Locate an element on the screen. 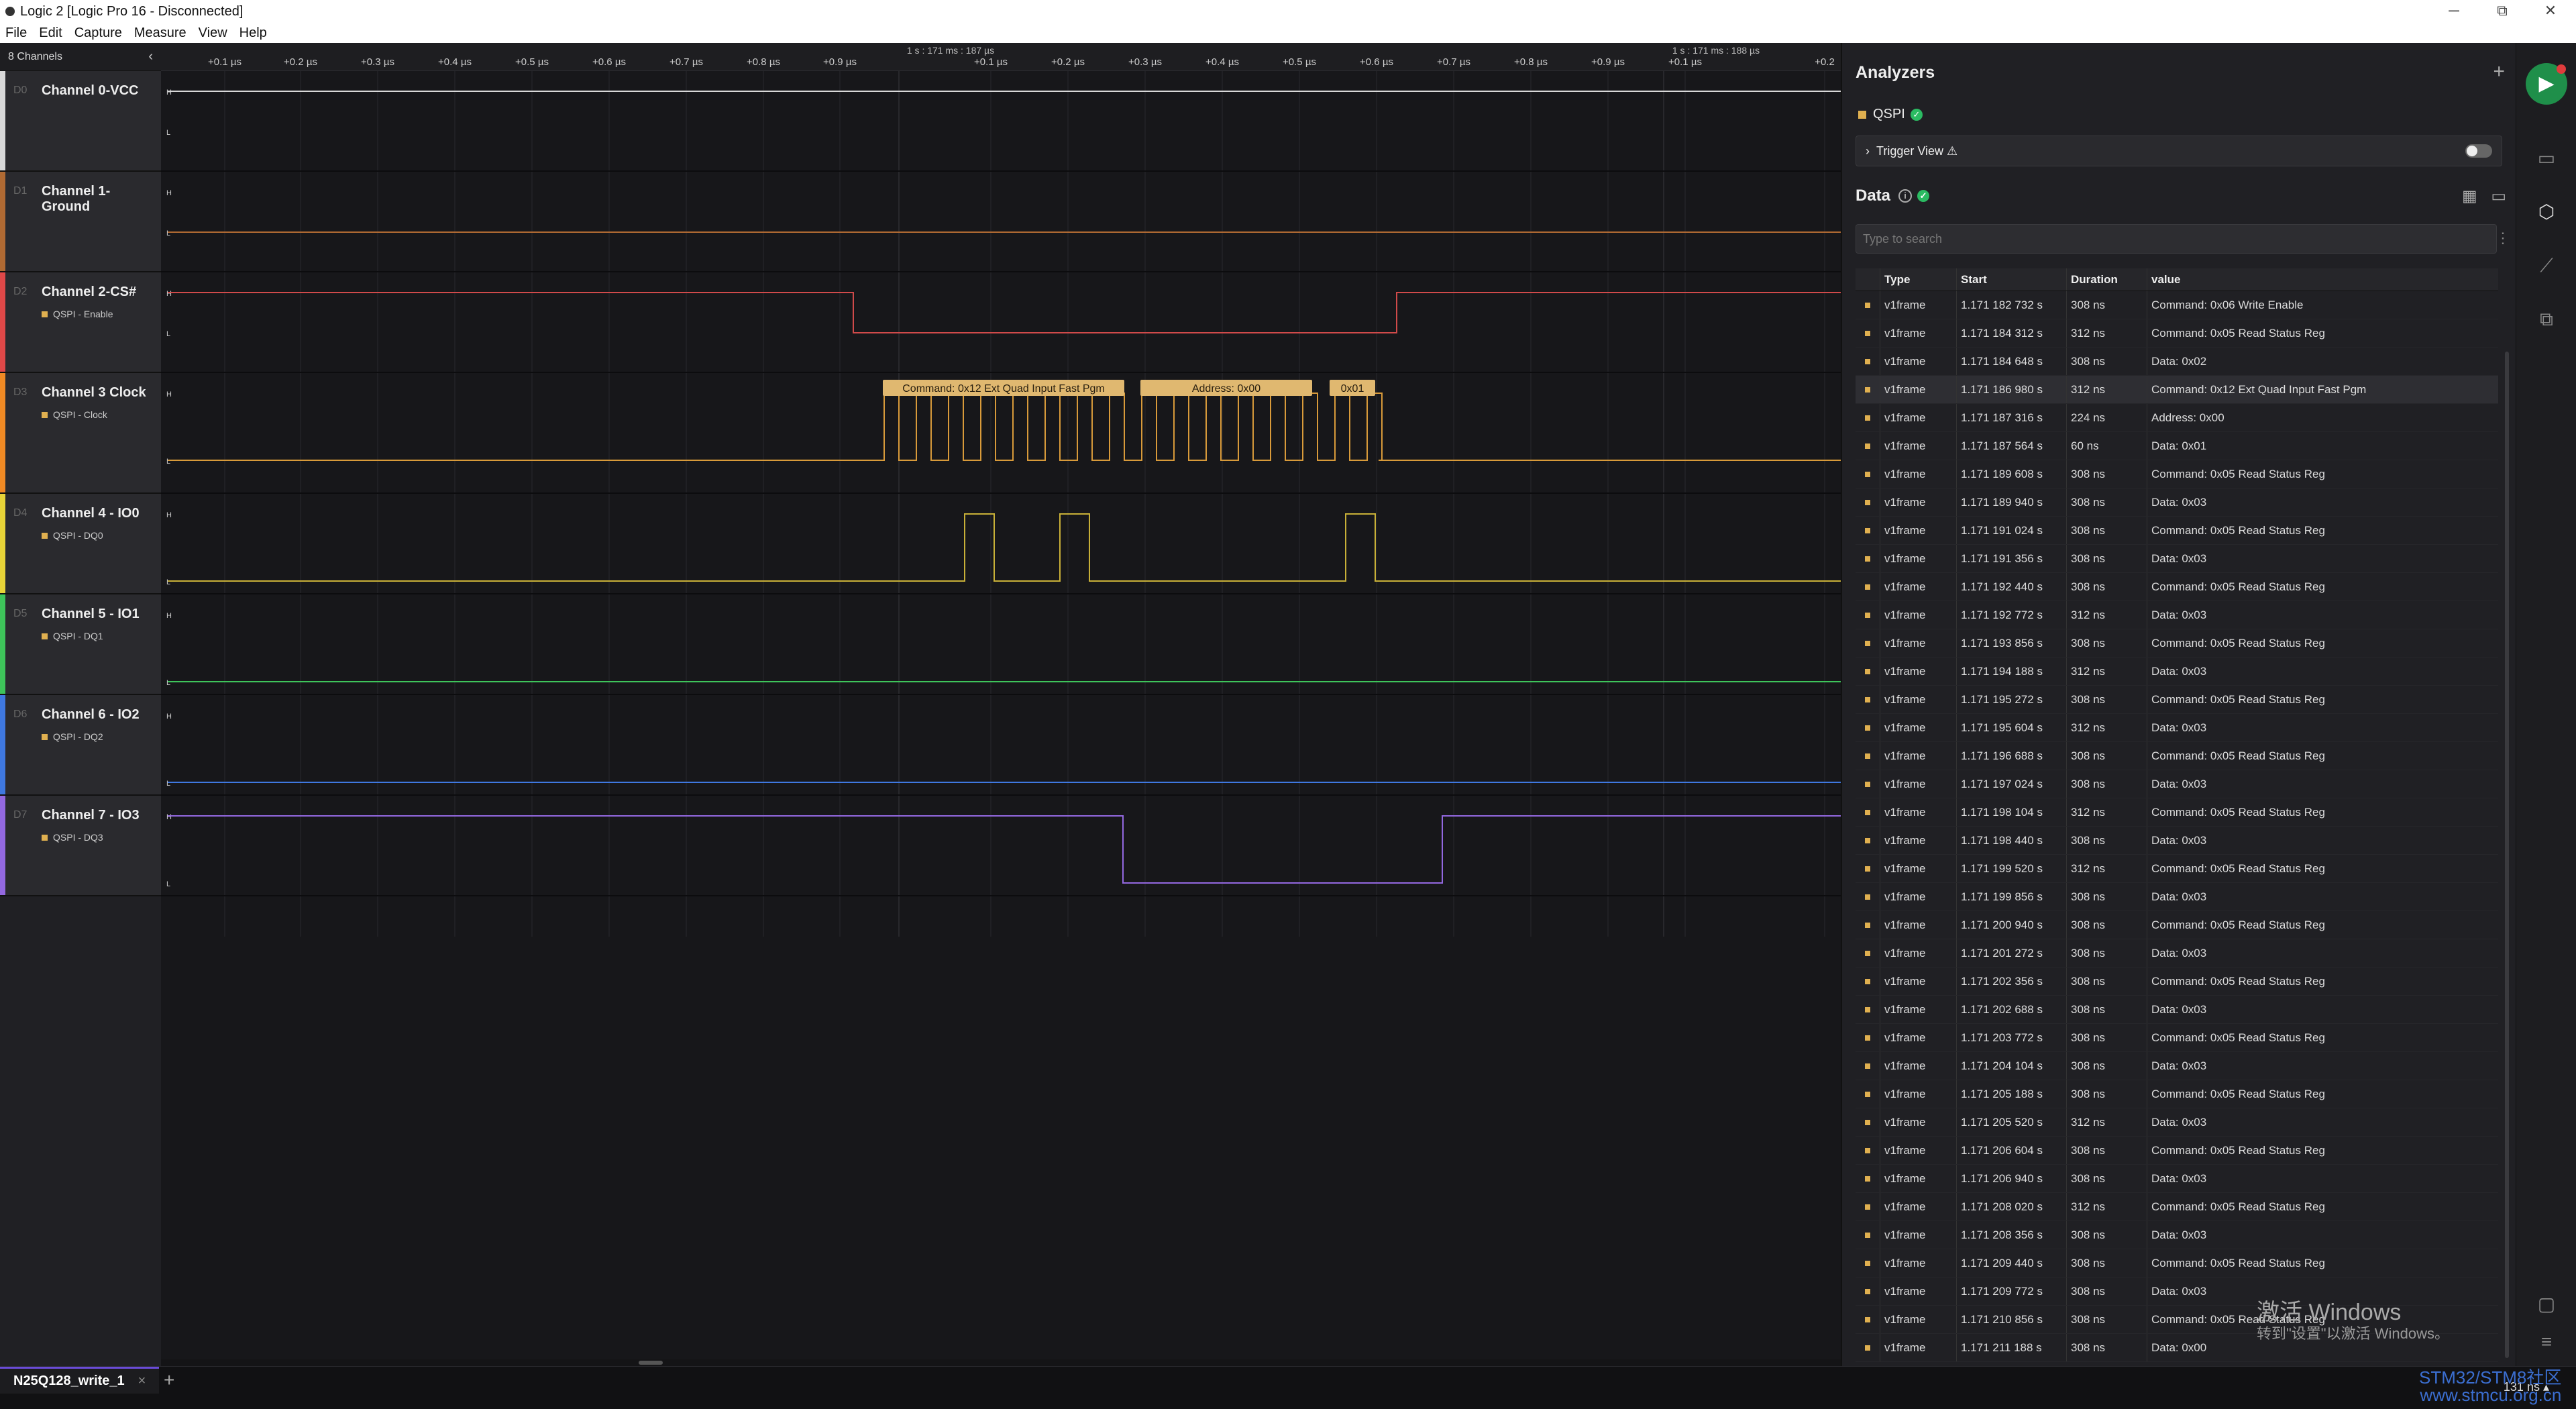  start-capture-button: ▶ is located at coordinates (2546, 84).